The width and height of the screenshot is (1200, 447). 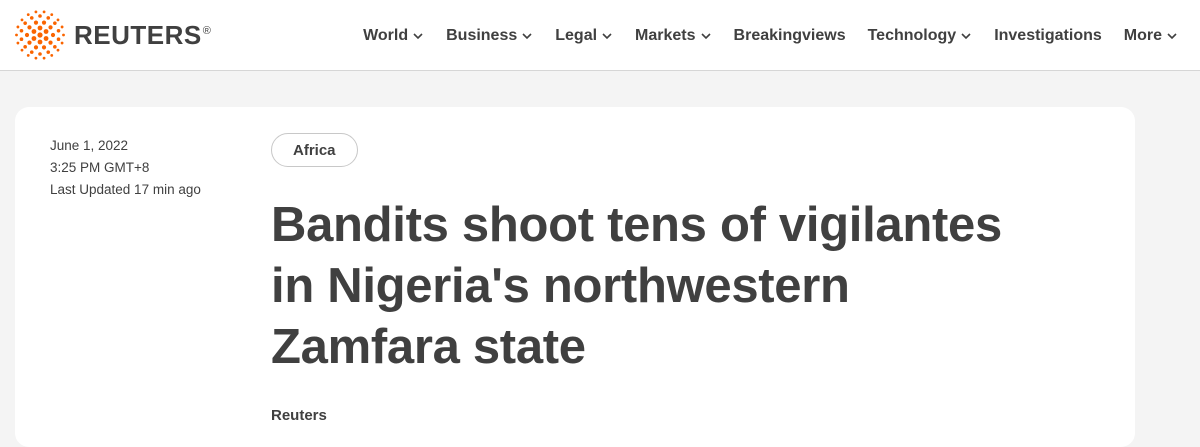 What do you see at coordinates (89, 145) in the screenshot?
I see `publish-date: June 1, 2022` at bounding box center [89, 145].